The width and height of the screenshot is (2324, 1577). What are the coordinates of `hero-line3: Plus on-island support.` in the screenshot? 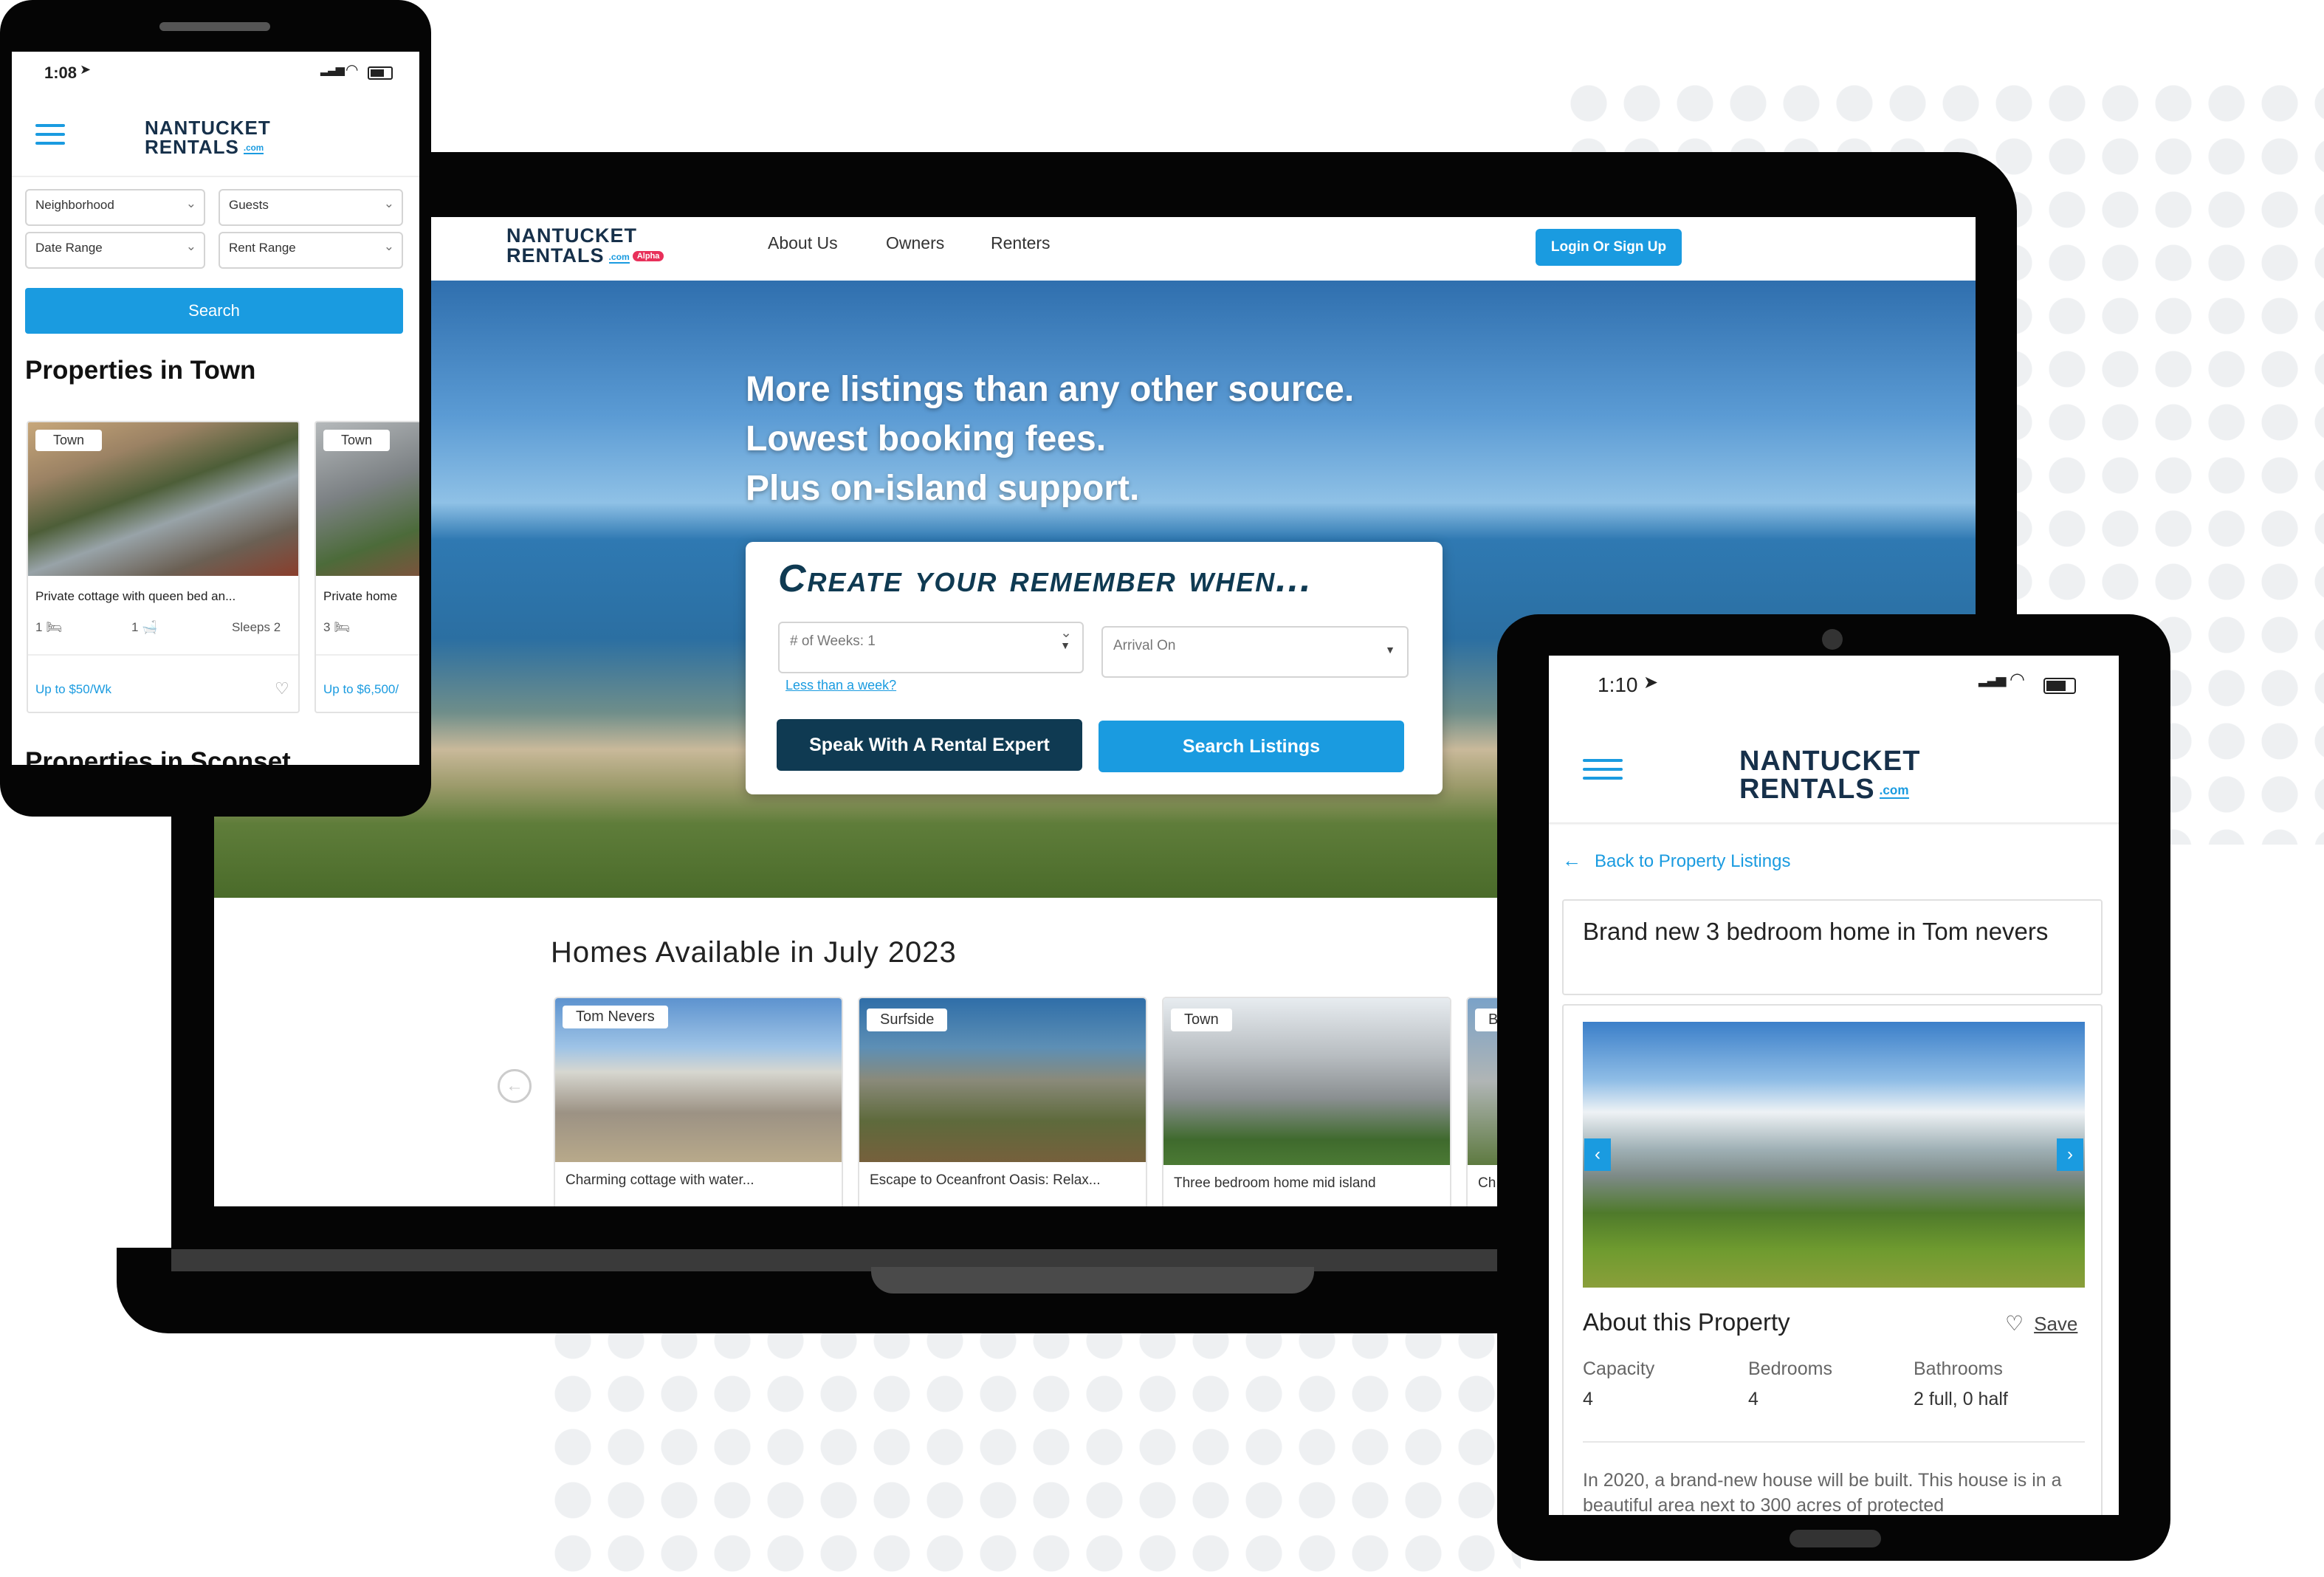 It's located at (943, 488).